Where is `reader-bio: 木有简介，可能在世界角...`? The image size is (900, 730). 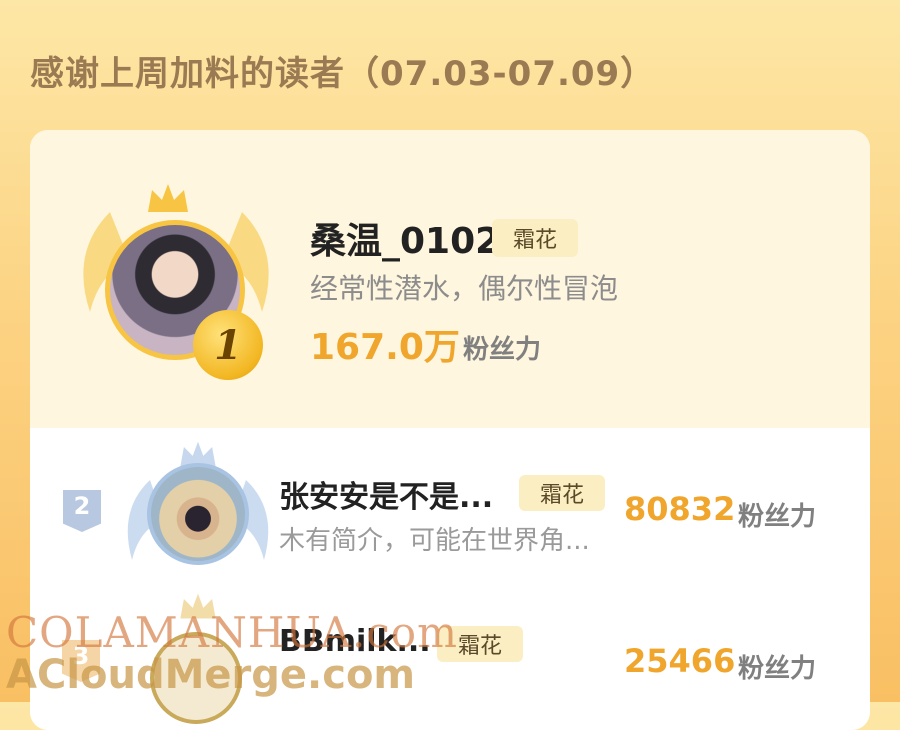
reader-bio: 木有简介，可能在世界角... is located at coordinates (434, 541).